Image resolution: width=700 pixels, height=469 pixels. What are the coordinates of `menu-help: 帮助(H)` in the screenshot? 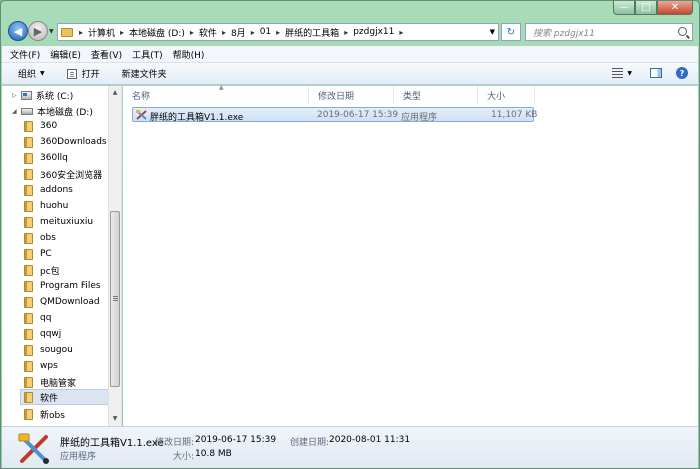 It's located at (189, 54).